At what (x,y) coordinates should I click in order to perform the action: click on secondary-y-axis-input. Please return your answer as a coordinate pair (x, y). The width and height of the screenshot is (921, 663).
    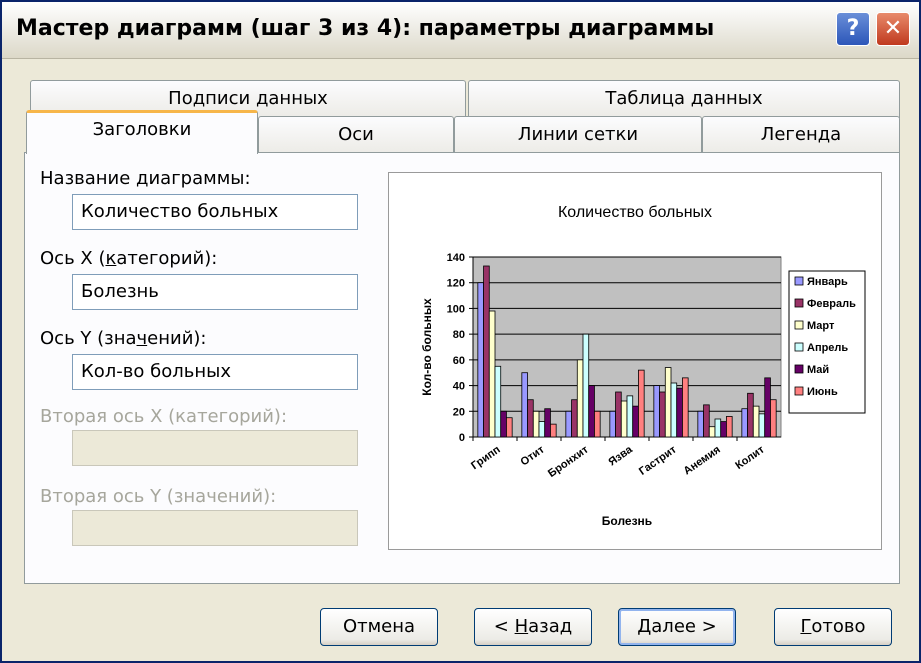
    Looking at the image, I should click on (215, 528).